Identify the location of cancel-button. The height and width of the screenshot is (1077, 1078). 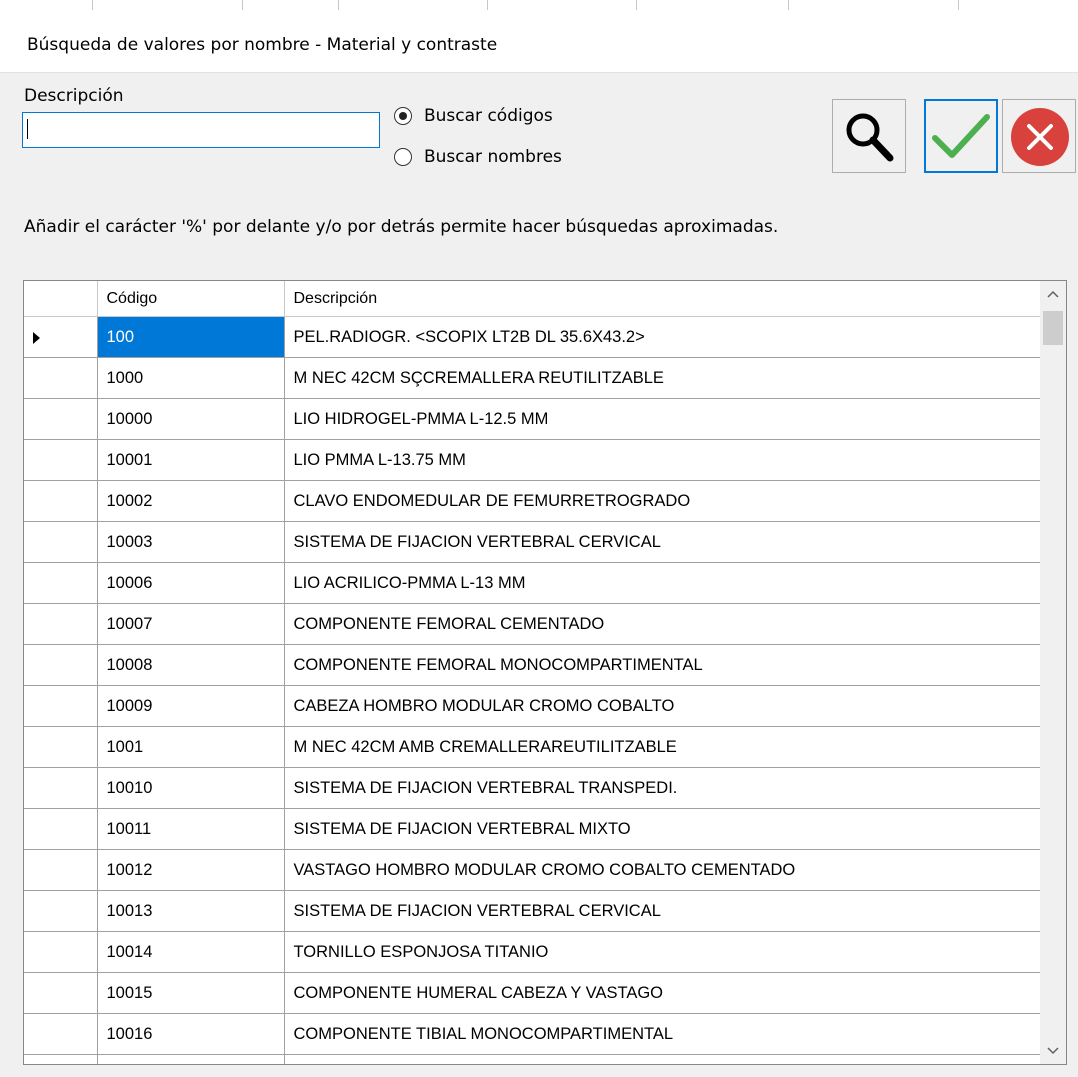
(1039, 136).